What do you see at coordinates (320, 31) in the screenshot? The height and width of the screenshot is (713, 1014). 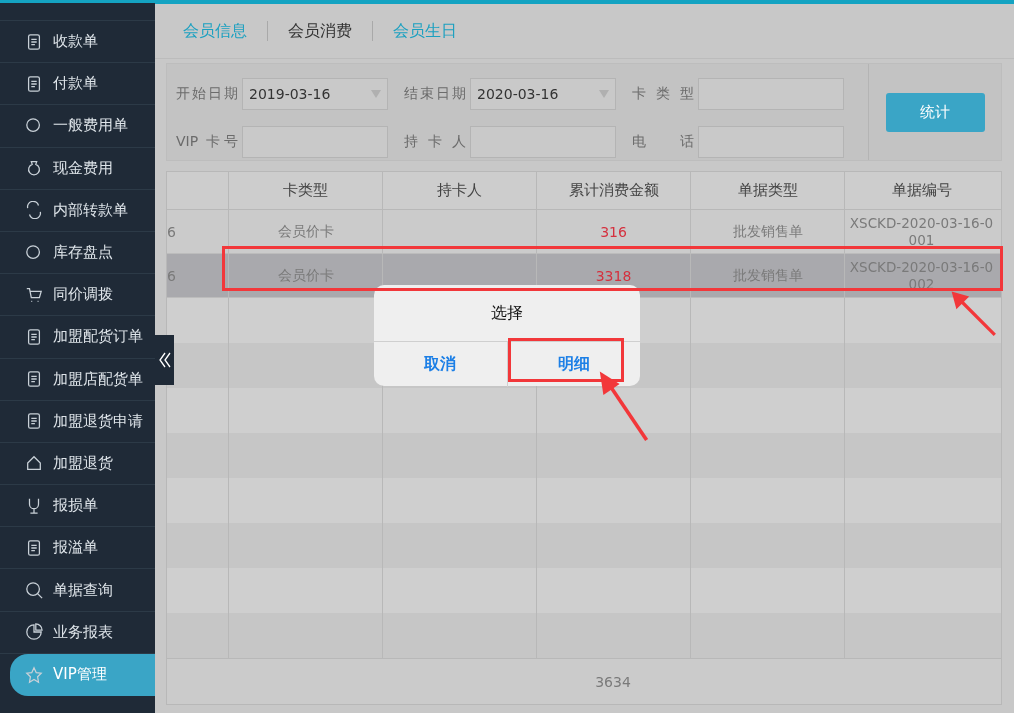 I see `tab: 会员消费` at bounding box center [320, 31].